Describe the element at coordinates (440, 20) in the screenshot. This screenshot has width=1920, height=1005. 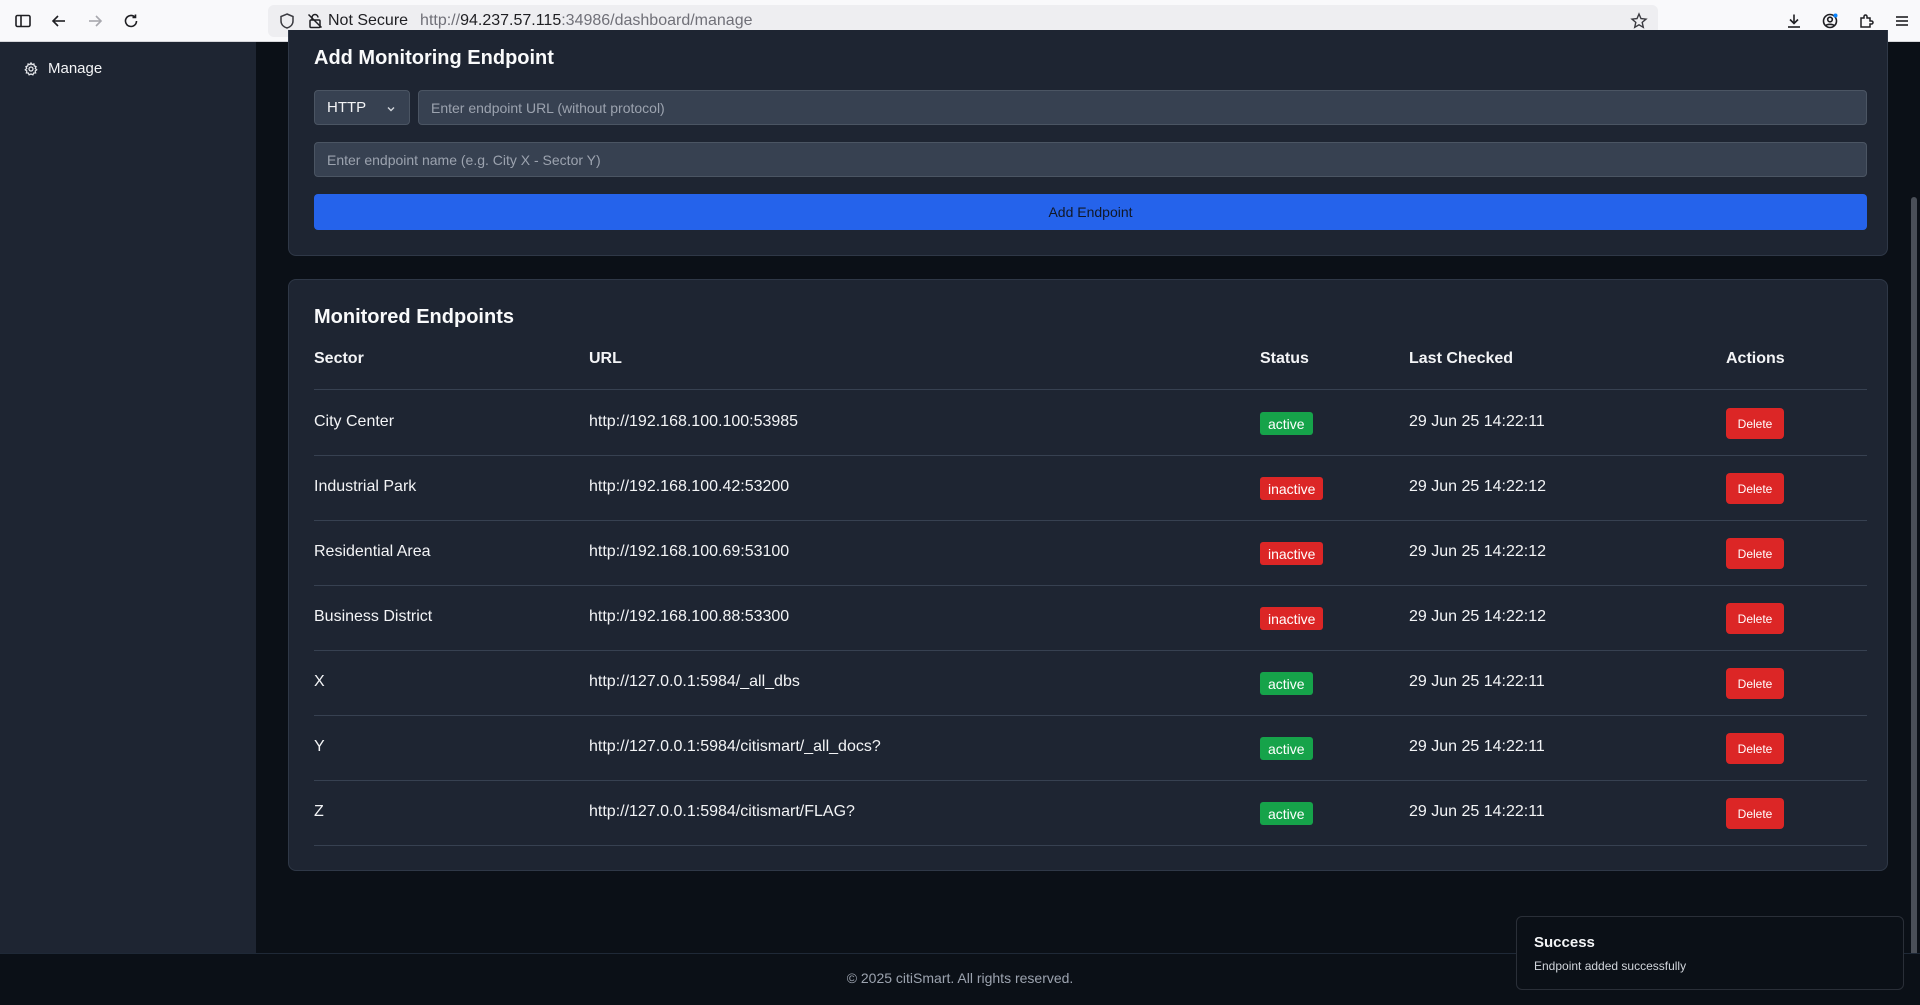
I see `url-prefix: http://` at that location.